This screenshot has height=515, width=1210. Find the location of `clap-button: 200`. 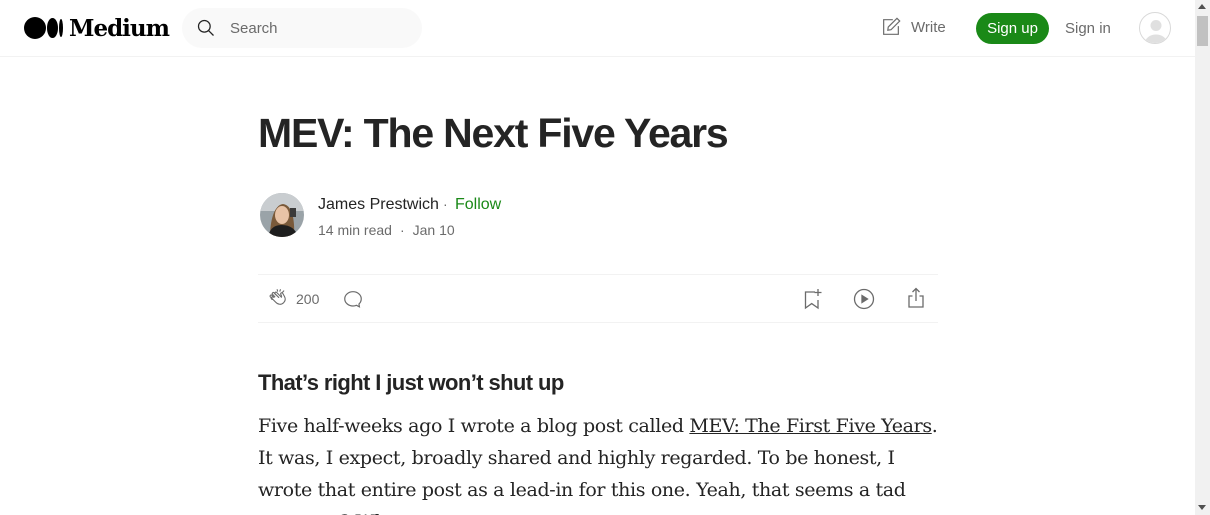

clap-button: 200 is located at coordinates (293, 299).